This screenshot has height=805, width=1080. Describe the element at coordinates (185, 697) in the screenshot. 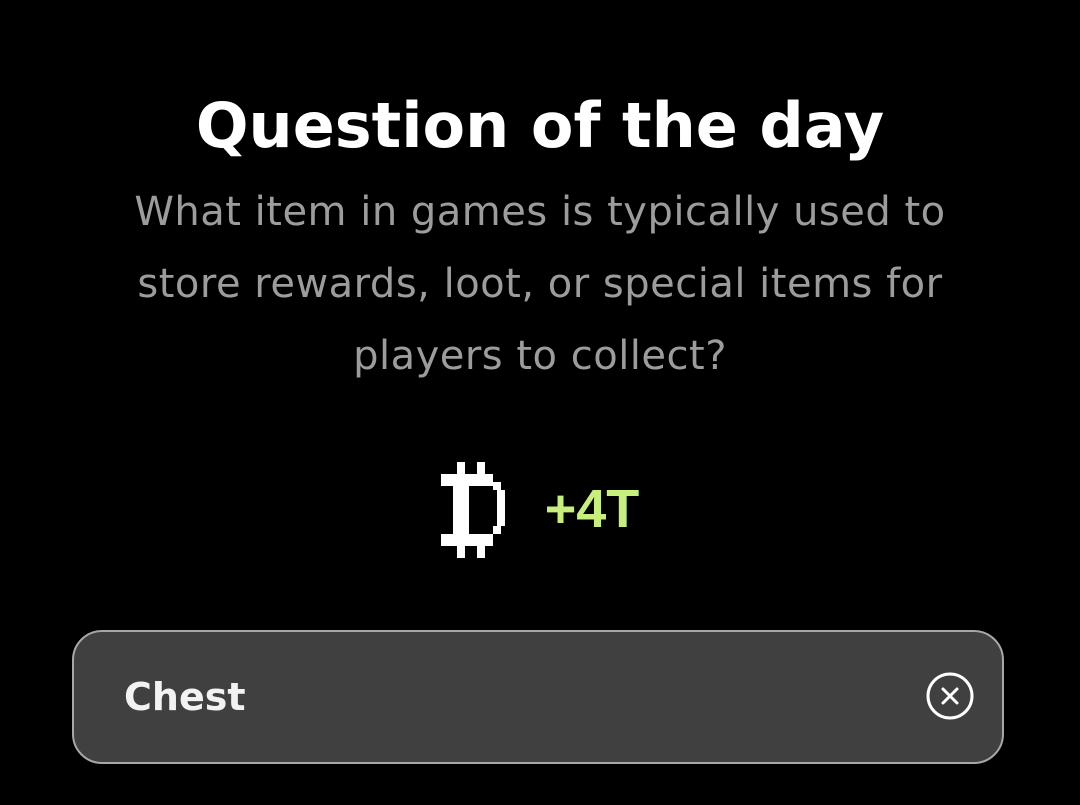

I see `answer-input-value: Chest` at that location.